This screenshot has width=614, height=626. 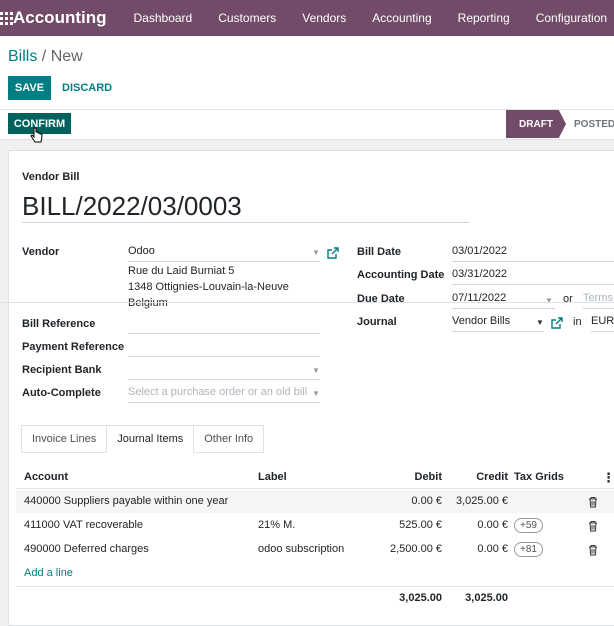 What do you see at coordinates (218, 392) in the screenshot?
I see `auto-complete-placeholder: Select a purchase order or an old bill` at bounding box center [218, 392].